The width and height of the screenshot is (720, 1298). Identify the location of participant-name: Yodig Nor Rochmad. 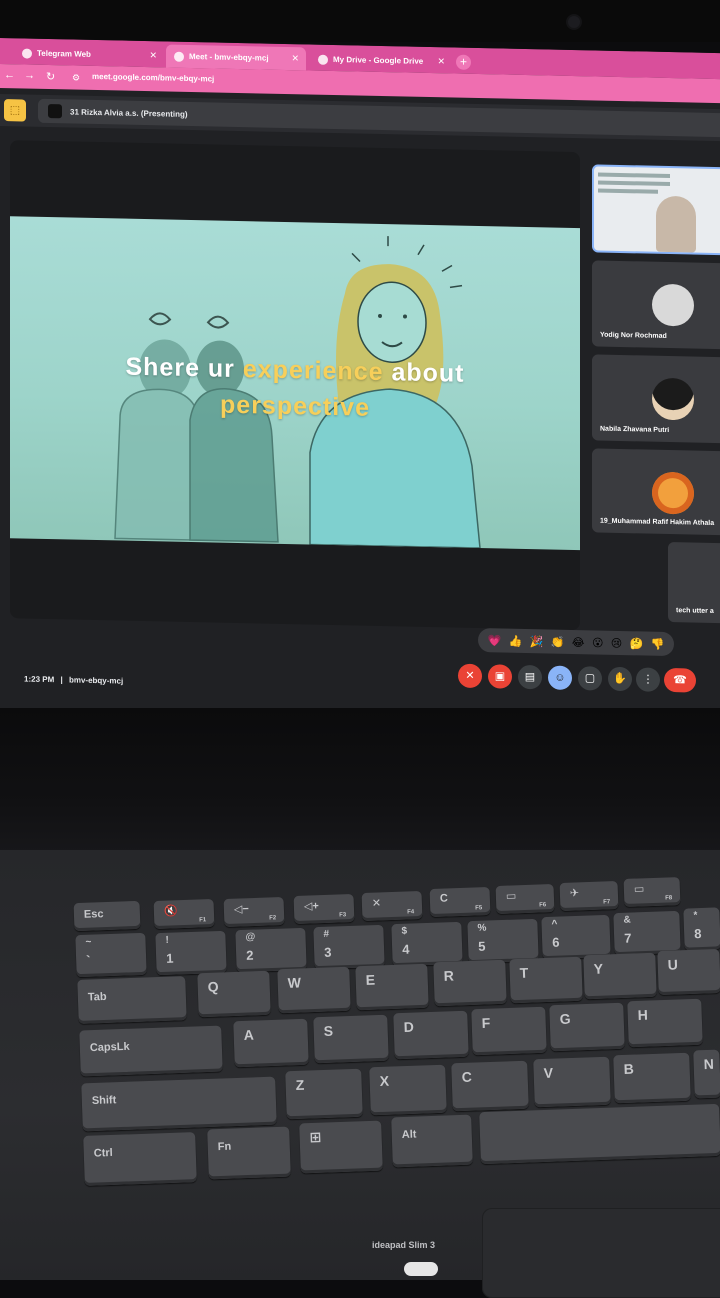
(633, 335).